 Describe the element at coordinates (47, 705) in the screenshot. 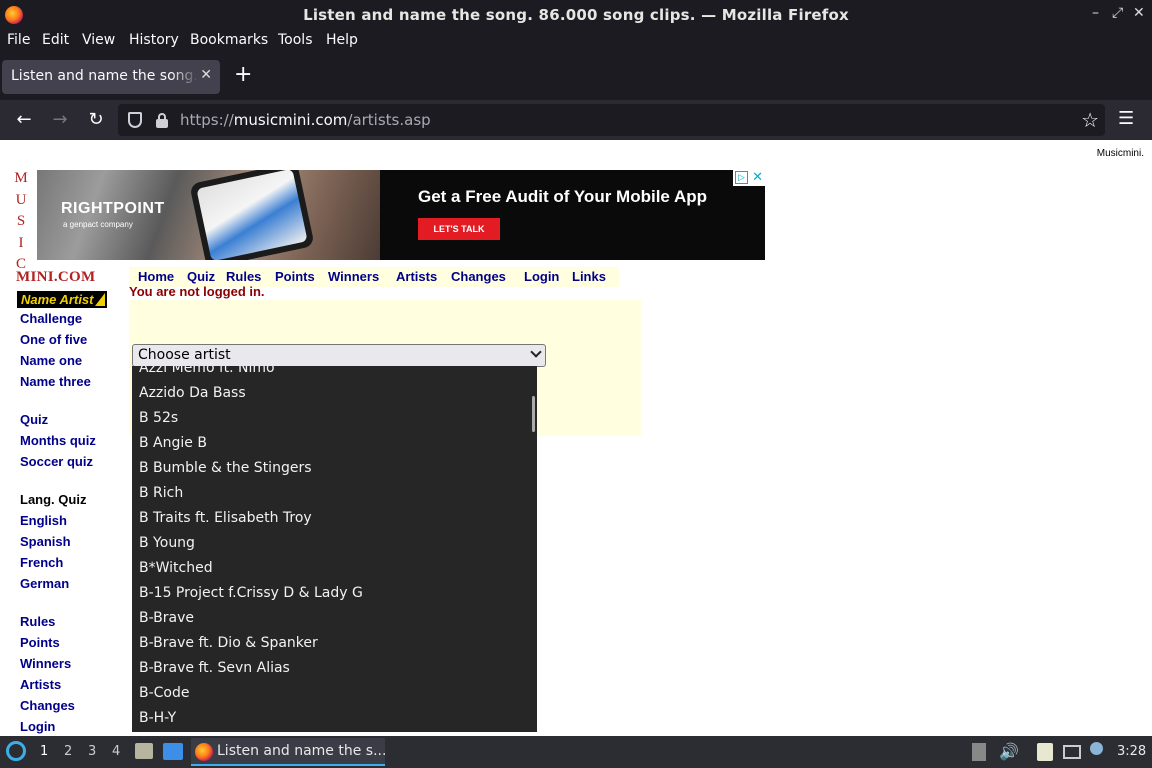

I see `sidebar-link-changes: Changes` at that location.